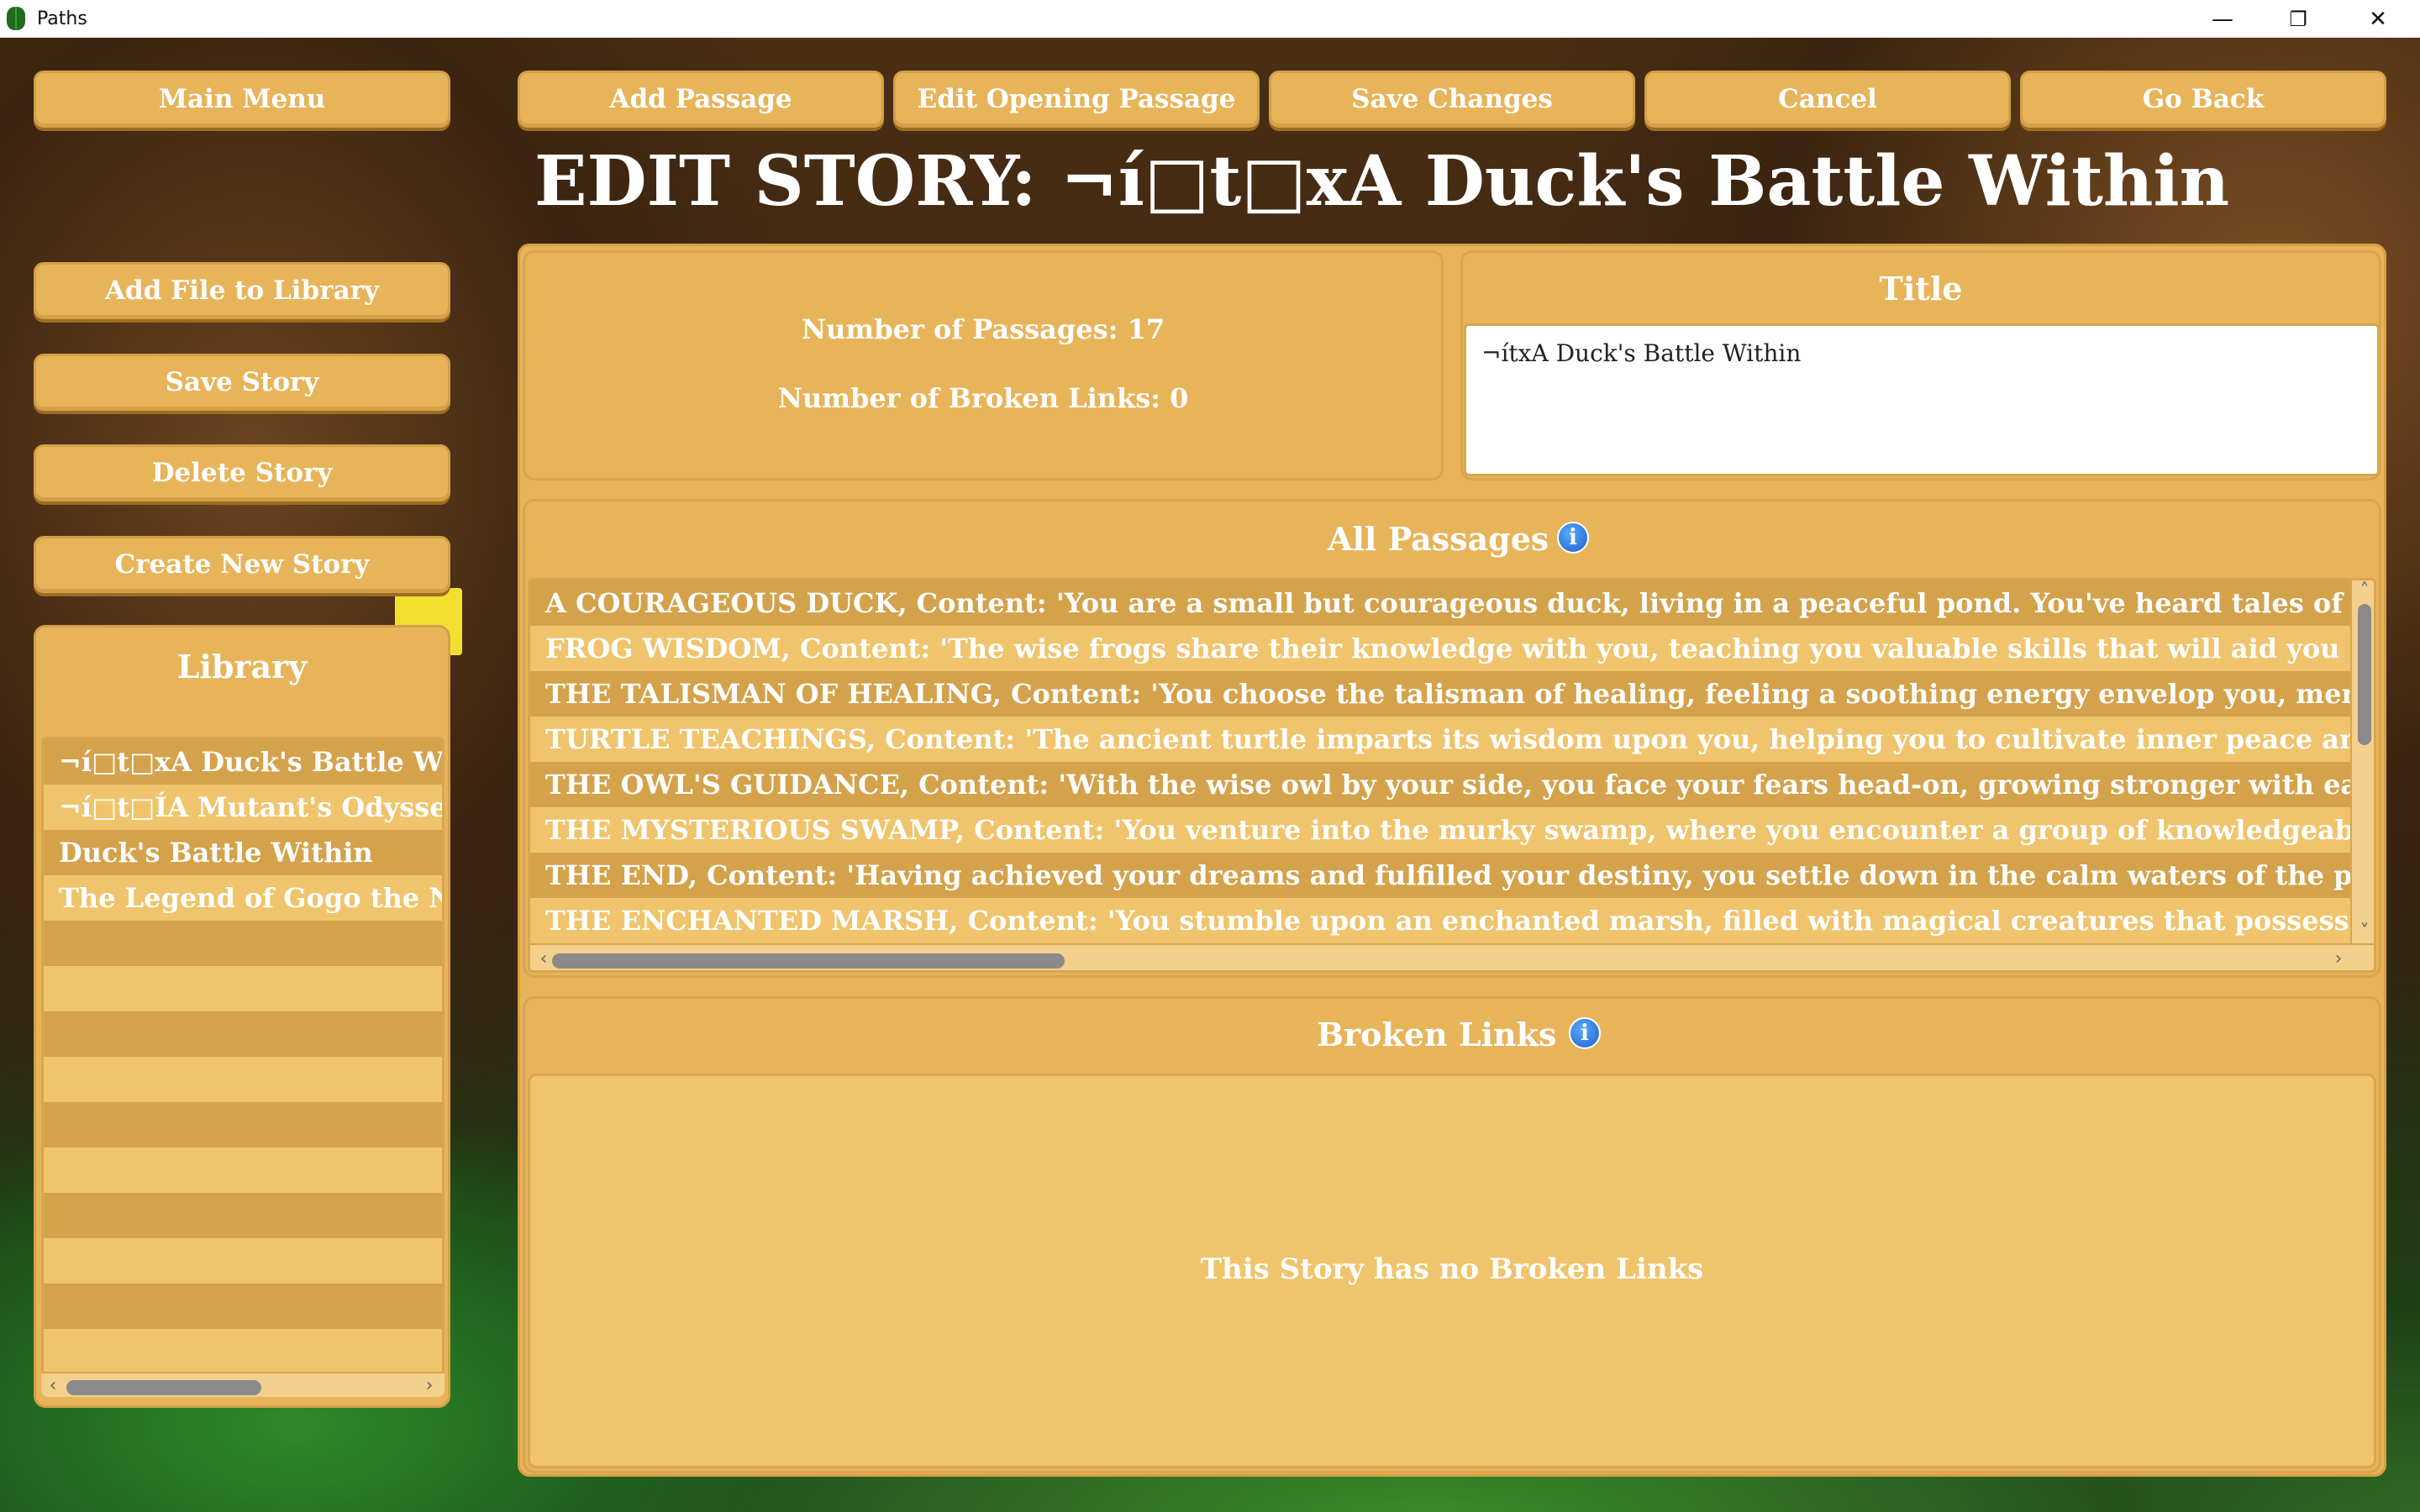  Describe the element at coordinates (983, 329) in the screenshot. I see `passage-count: Number of Passages: 17` at that location.